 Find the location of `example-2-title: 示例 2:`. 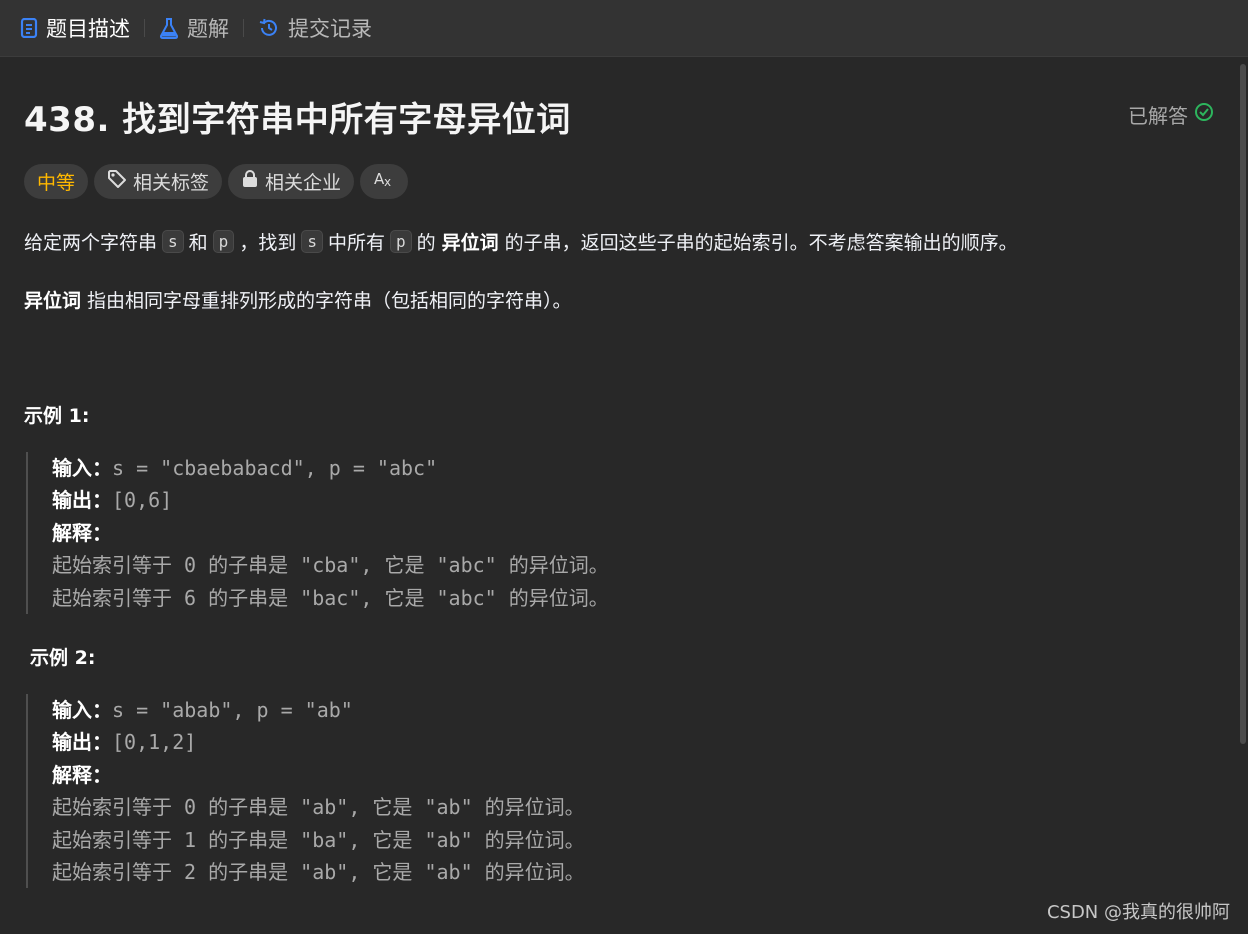

example-2-title: 示例 2: is located at coordinates (63, 658).